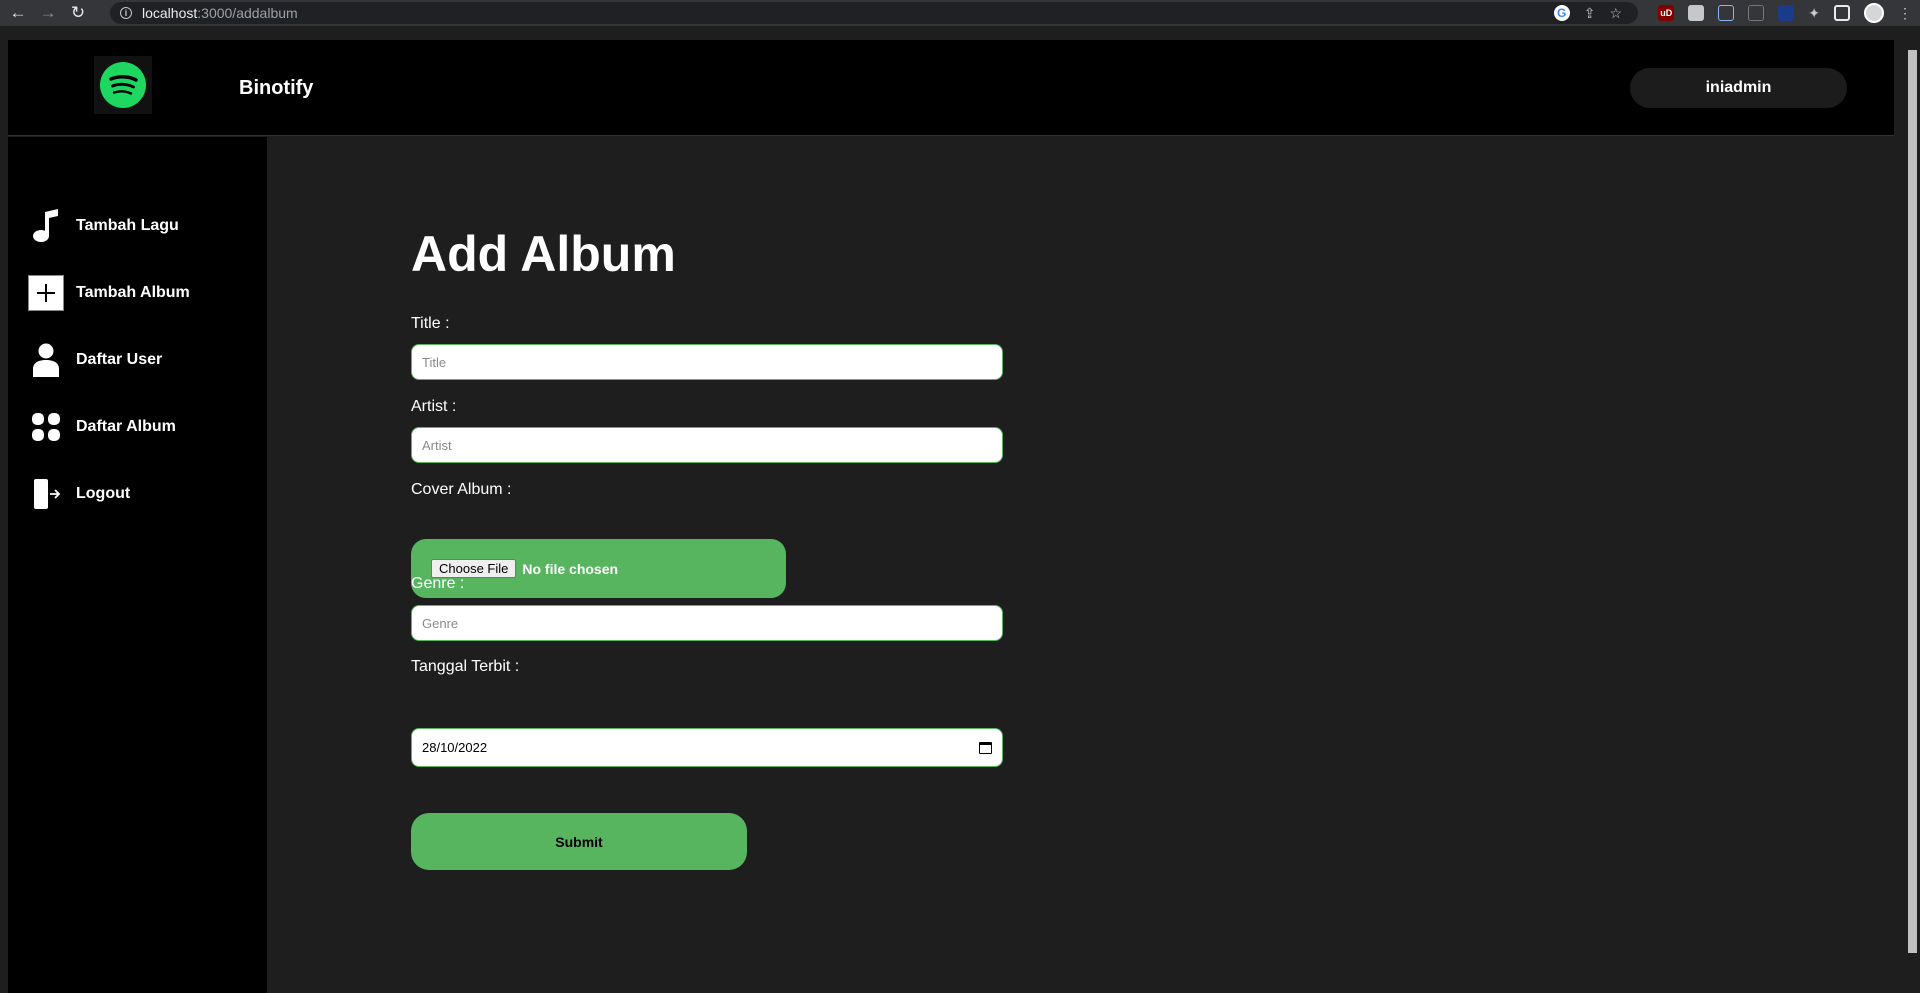 The image size is (1920, 993). I want to click on screen-capture-extension-icon, so click(1786, 13).